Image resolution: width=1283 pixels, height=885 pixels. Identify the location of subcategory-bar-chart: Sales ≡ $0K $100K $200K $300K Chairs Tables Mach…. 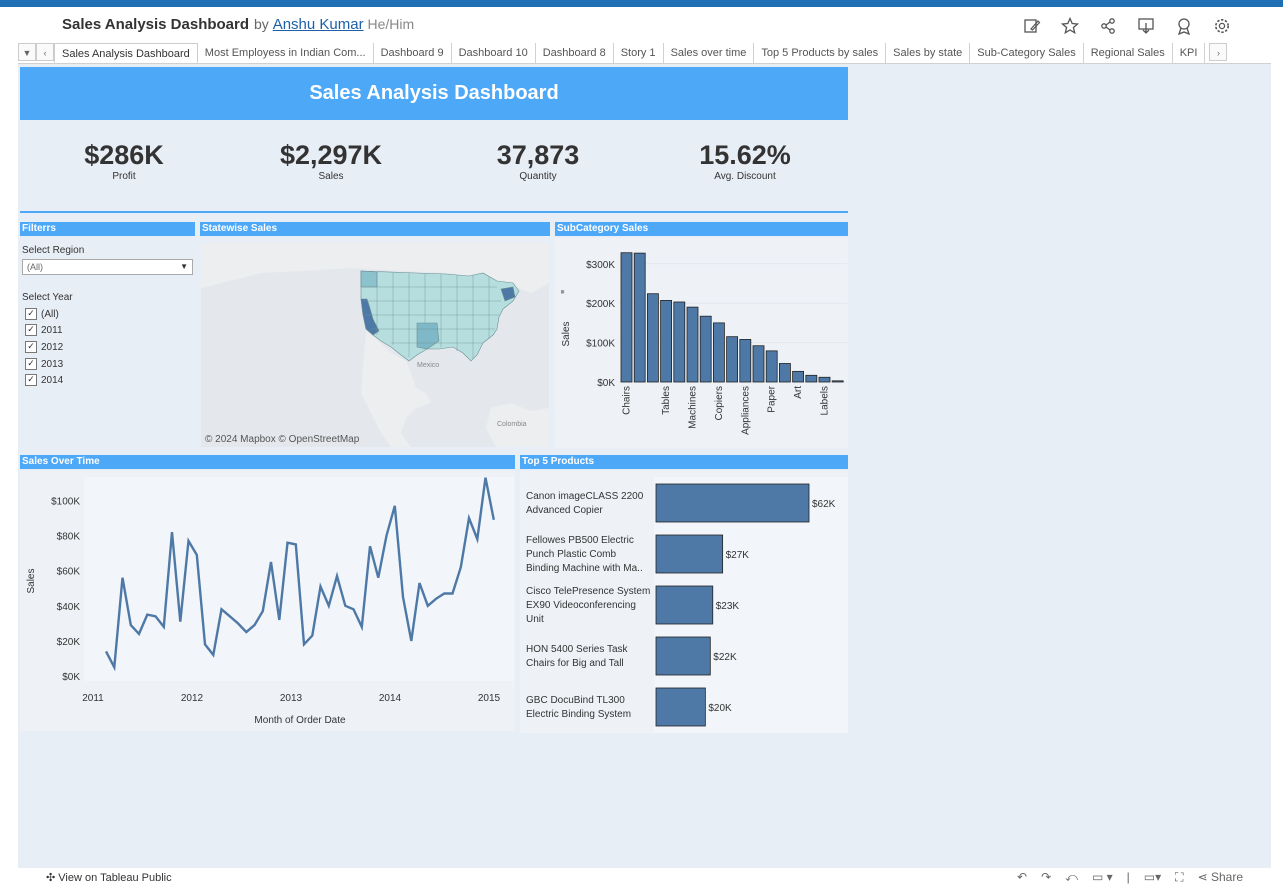
(701, 343).